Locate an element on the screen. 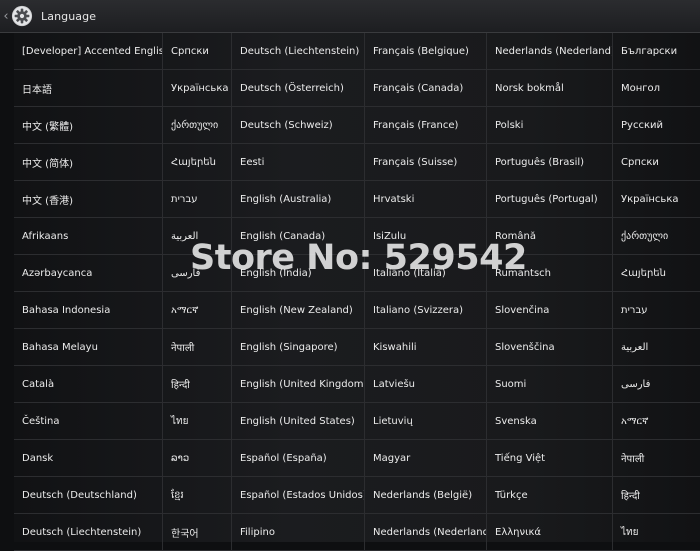  language-option: English (New Zealand) is located at coordinates (298, 310).